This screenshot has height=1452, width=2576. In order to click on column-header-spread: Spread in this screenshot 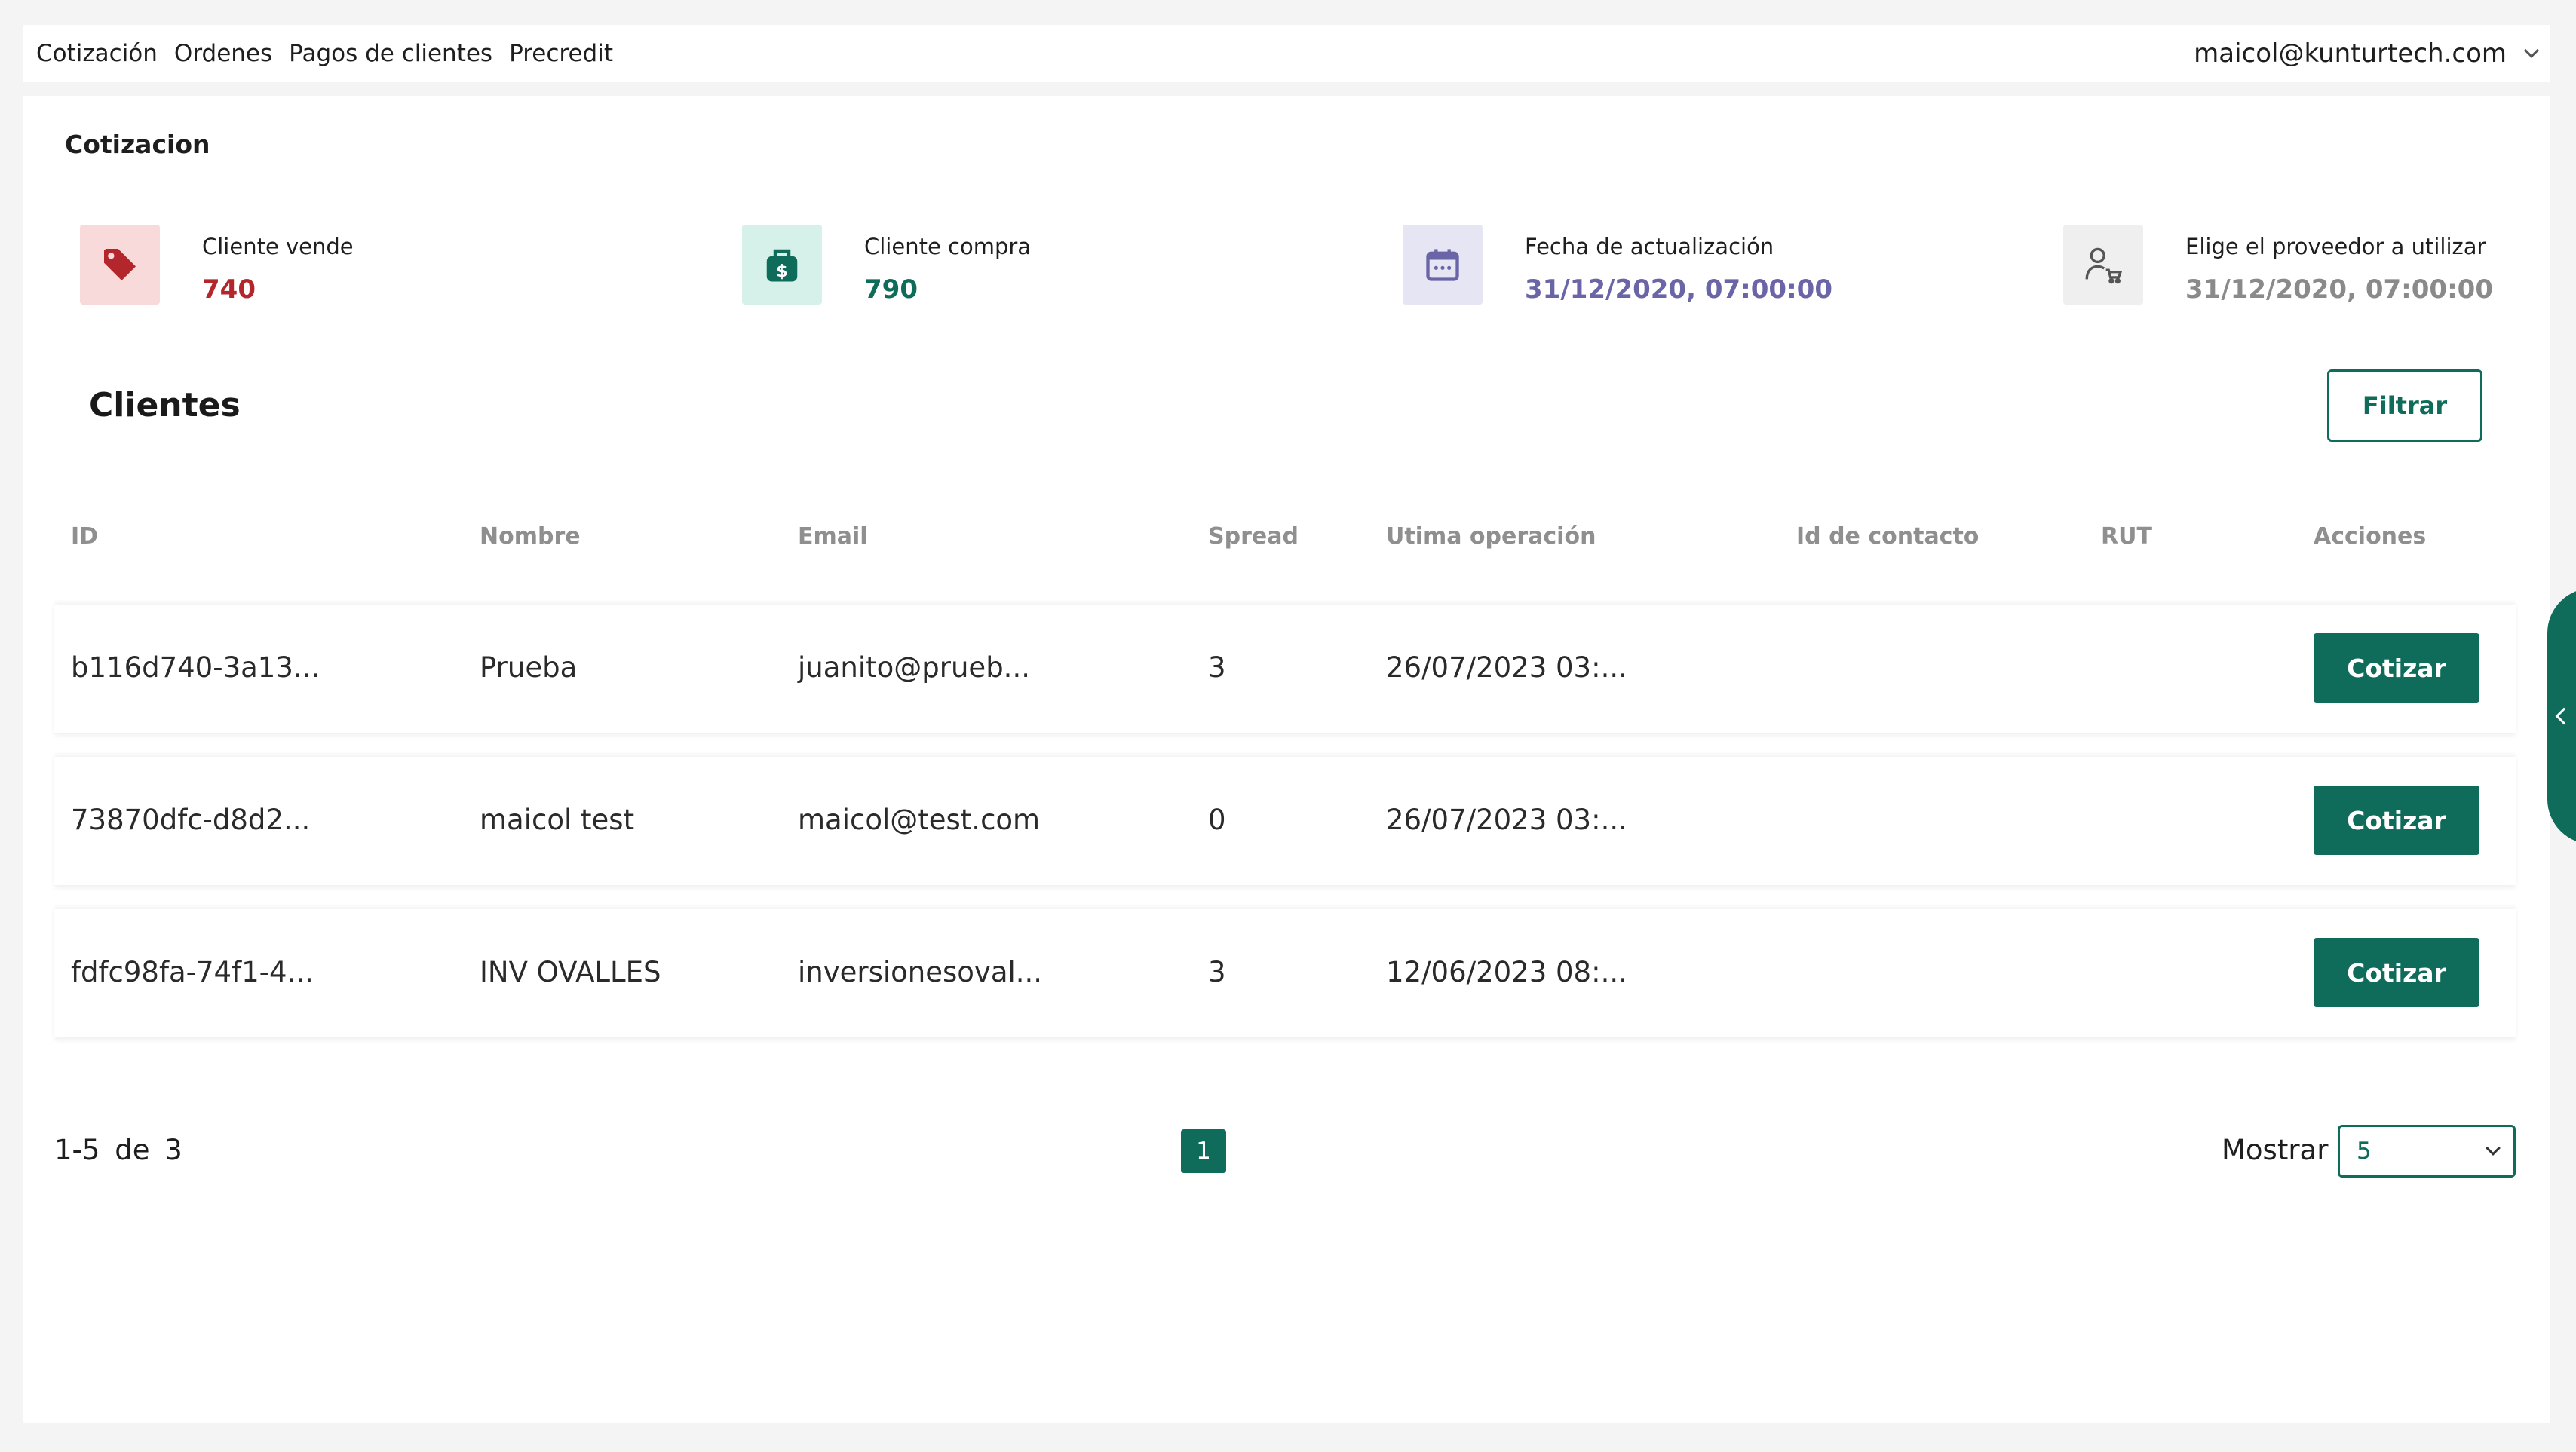, I will do `click(1253, 536)`.